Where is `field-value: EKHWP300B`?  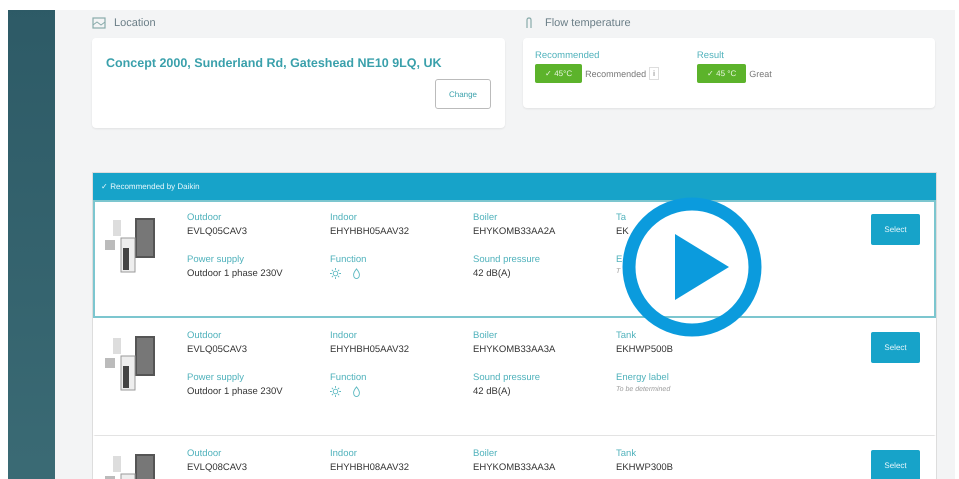
field-value: EKHWP300B is located at coordinates (645, 467).